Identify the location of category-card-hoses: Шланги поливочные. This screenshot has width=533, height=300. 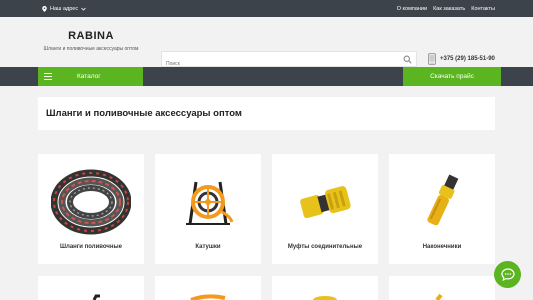
(91, 209).